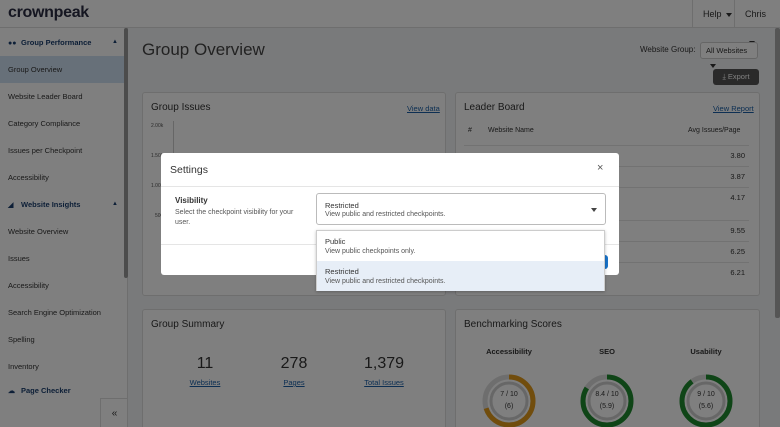 The image size is (780, 427). What do you see at coordinates (335, 241) in the screenshot?
I see `option-title: Public` at bounding box center [335, 241].